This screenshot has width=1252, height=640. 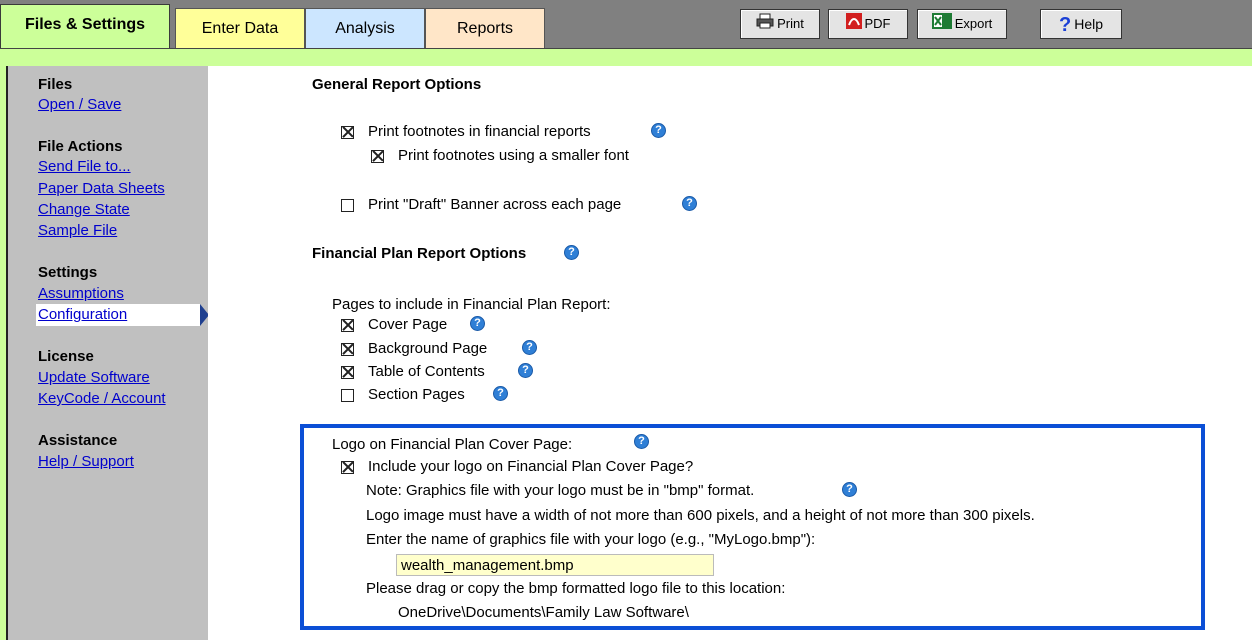 I want to click on sidebar-item-help-support: Help / Support, so click(x=86, y=461).